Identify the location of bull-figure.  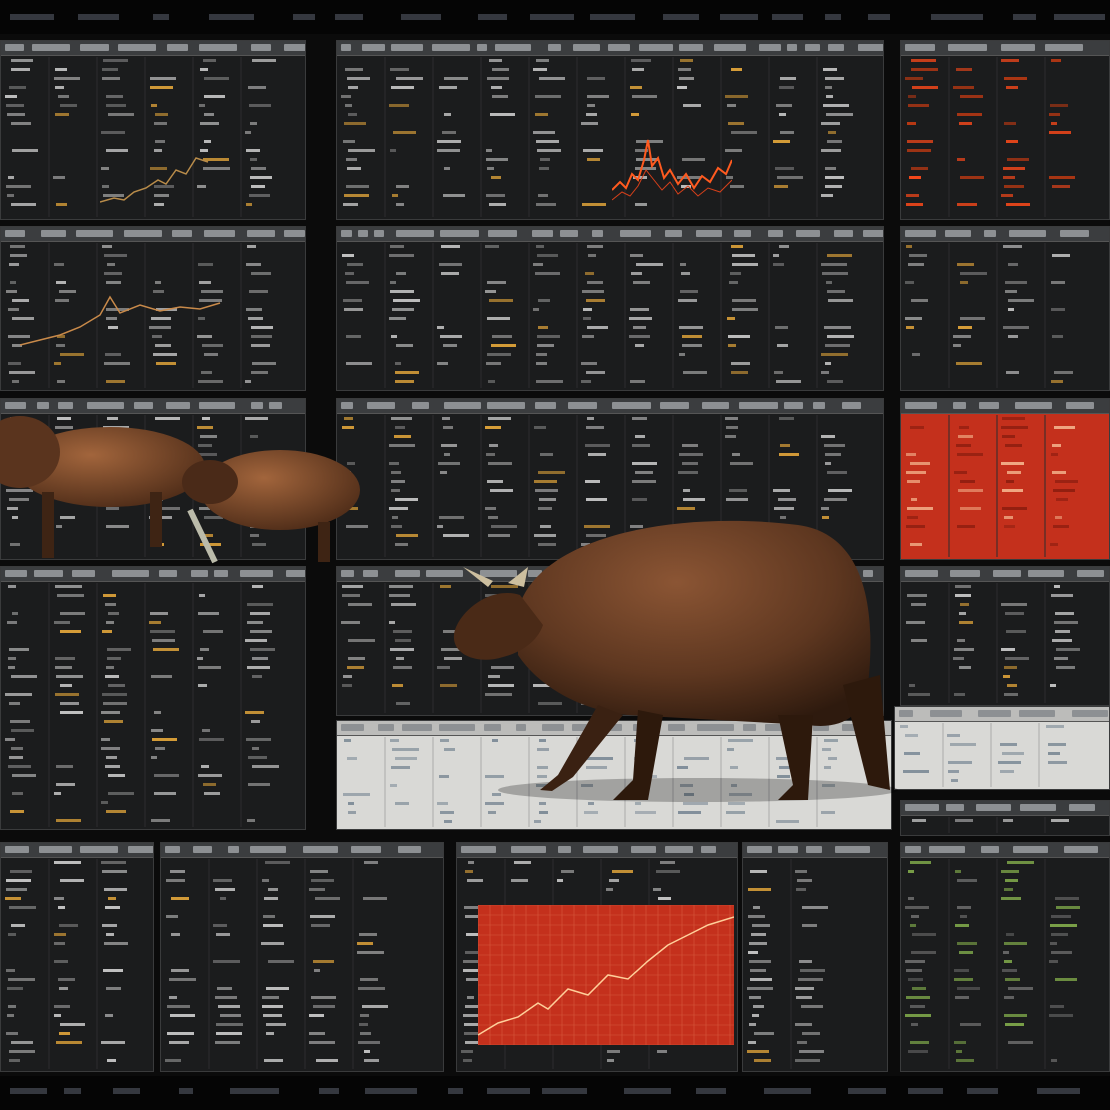
(675, 661).